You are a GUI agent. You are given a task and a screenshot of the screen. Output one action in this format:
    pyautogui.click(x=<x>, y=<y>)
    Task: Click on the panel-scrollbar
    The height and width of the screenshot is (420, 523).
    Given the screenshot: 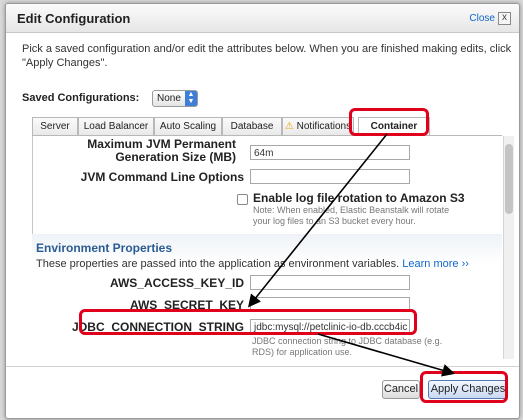 What is the action you would take?
    pyautogui.click(x=508, y=247)
    